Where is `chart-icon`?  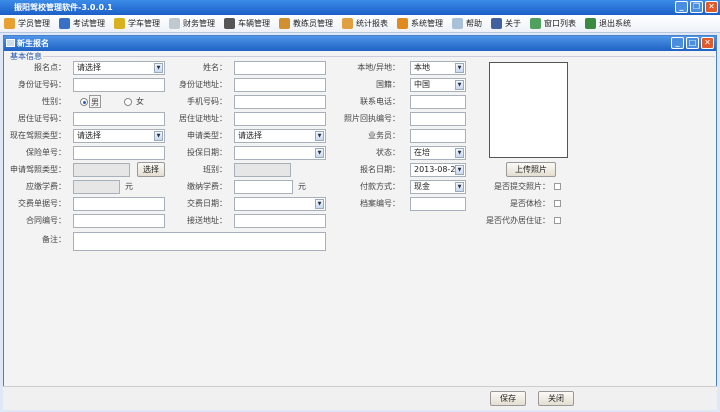 chart-icon is located at coordinates (347, 23).